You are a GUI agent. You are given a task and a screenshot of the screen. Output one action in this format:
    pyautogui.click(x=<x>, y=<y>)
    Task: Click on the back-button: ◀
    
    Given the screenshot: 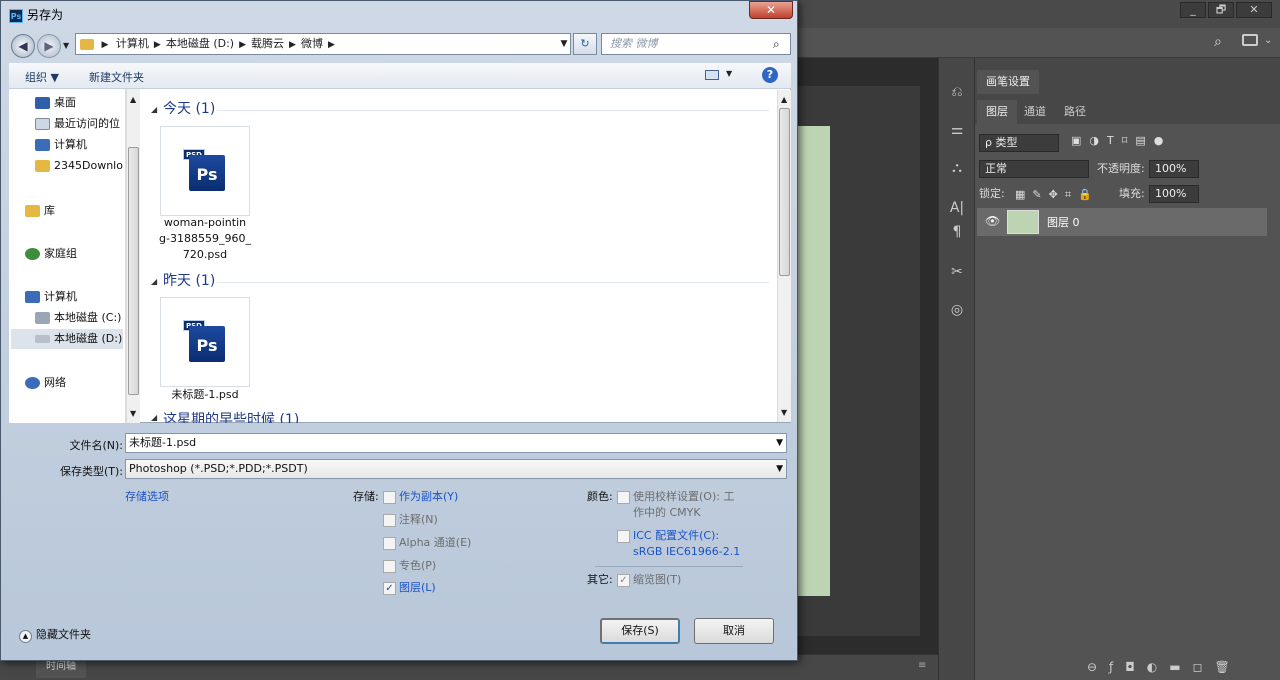 What is the action you would take?
    pyautogui.click(x=23, y=46)
    